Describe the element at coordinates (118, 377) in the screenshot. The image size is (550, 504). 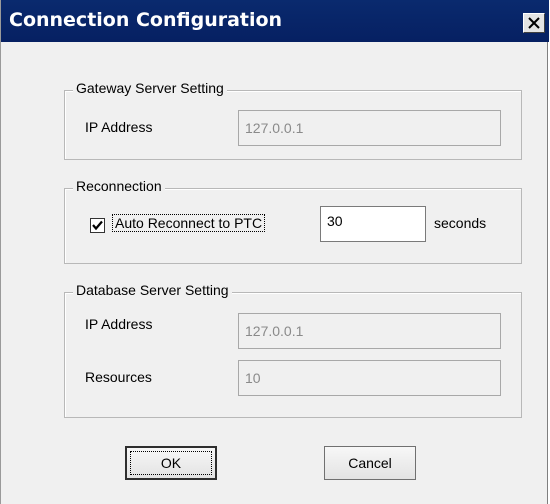
I see `resources-label: Resources` at that location.